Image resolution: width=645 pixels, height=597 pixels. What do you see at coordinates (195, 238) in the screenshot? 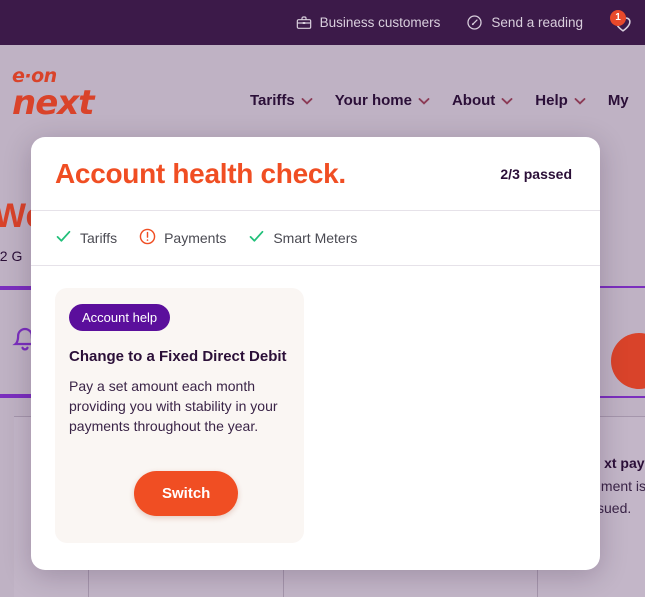
I see `status-item-payments-label: Payments` at bounding box center [195, 238].